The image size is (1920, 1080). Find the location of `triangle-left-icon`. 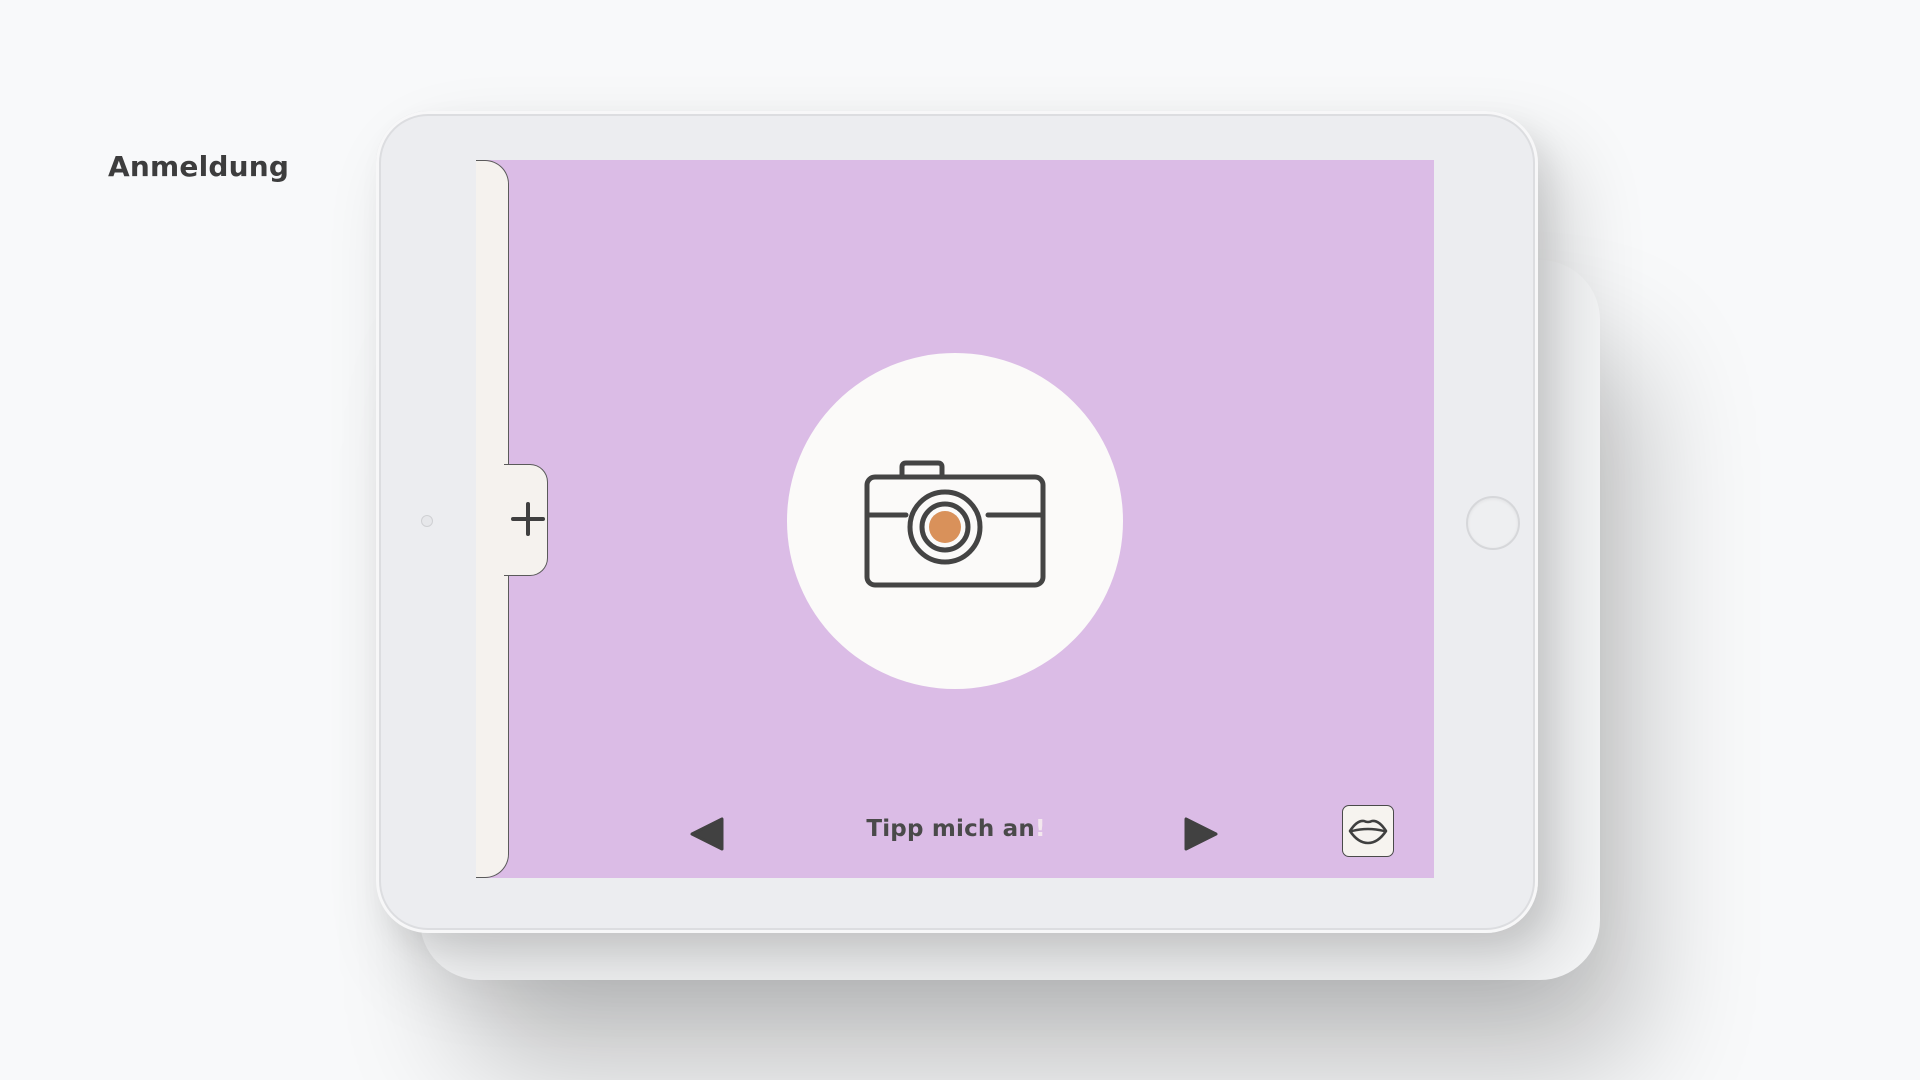

triangle-left-icon is located at coordinates (707, 834).